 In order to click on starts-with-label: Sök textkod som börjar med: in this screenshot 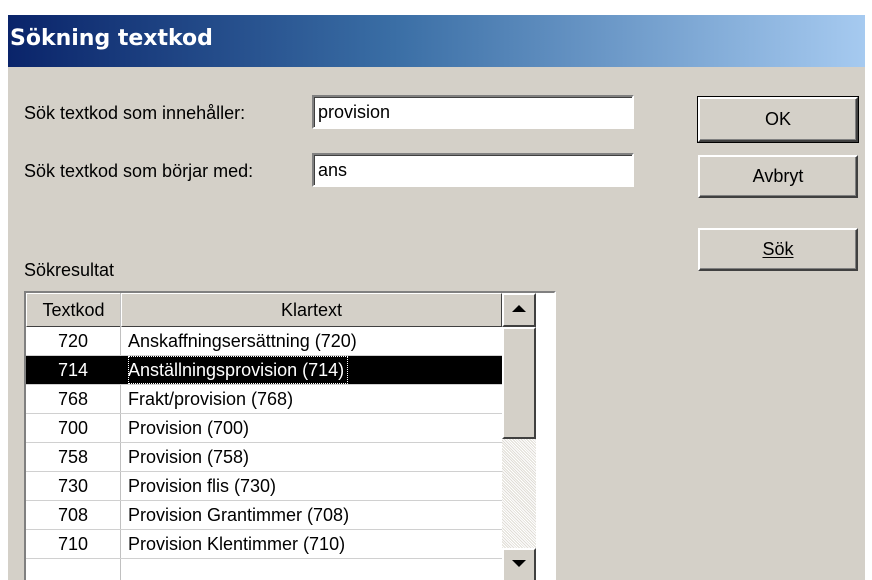, I will do `click(139, 171)`.